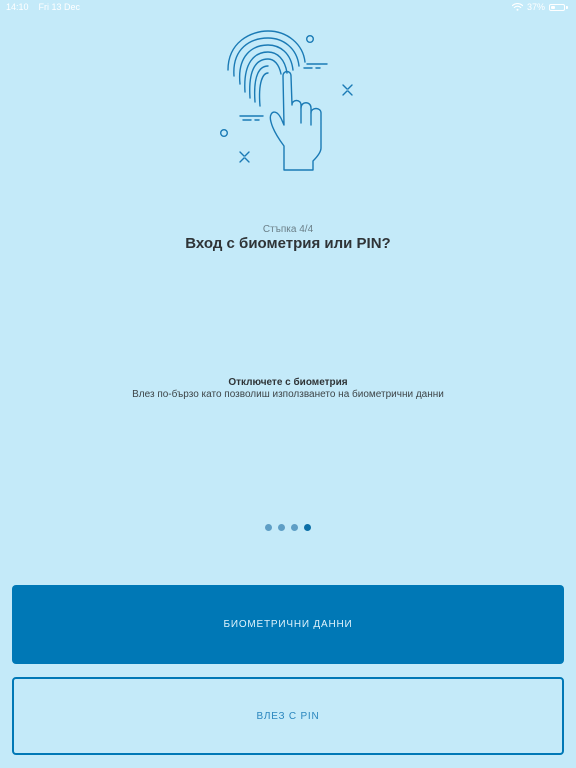 Image resolution: width=576 pixels, height=768 pixels. What do you see at coordinates (288, 8) in the screenshot?
I see `status-bar: 14:10 Fri 13 Dec 37%` at bounding box center [288, 8].